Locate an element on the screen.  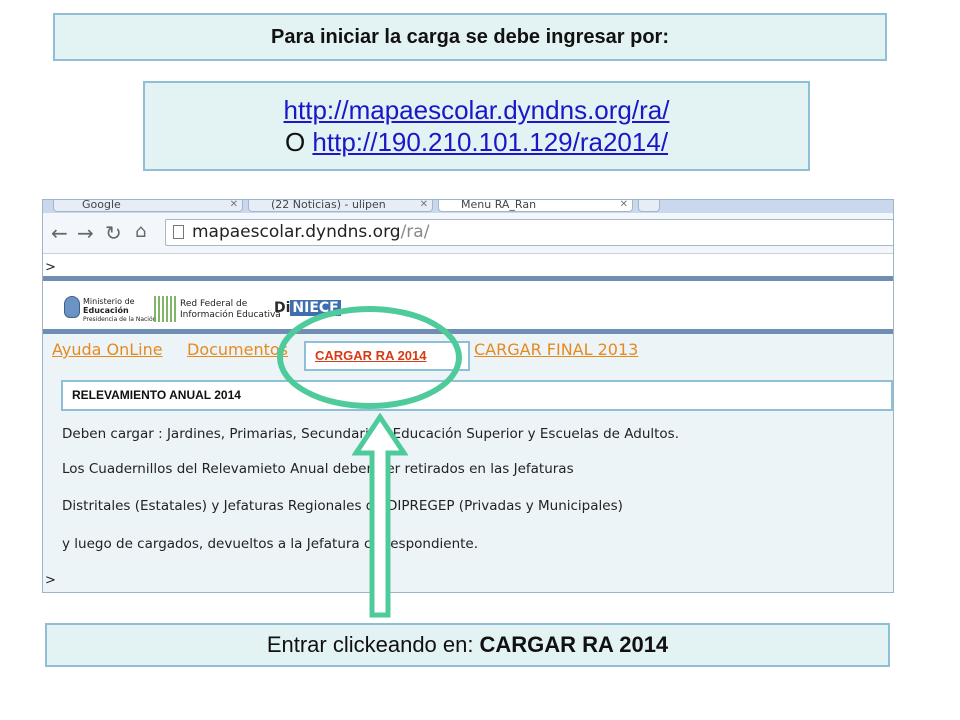
primary-url-link: http://mapaescolar.dyndns.org/ra/ is located at coordinates (477, 110).